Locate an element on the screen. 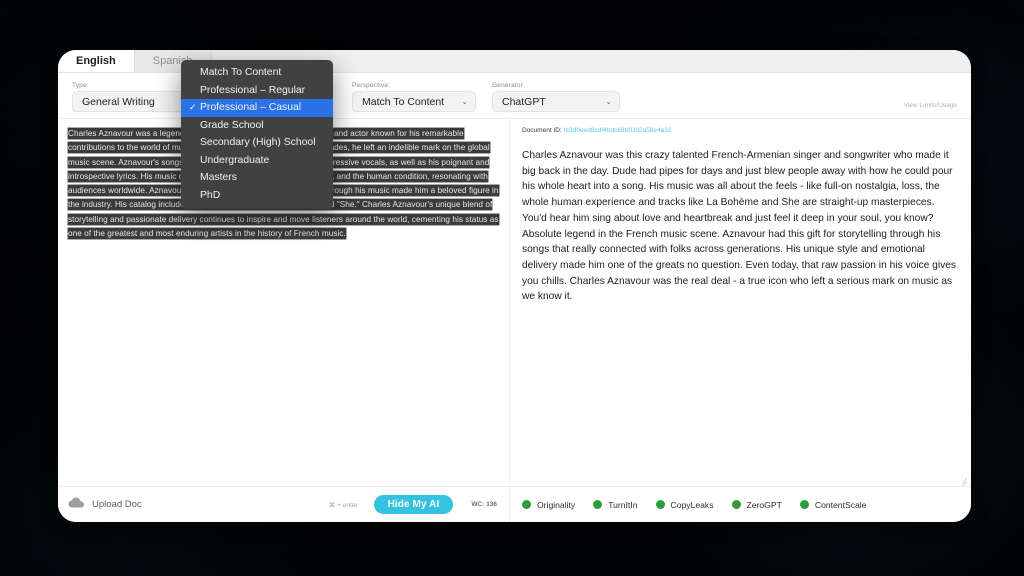 The width and height of the screenshot is (1024, 576). upload-doc-button: Upload Doc is located at coordinates (105, 505).